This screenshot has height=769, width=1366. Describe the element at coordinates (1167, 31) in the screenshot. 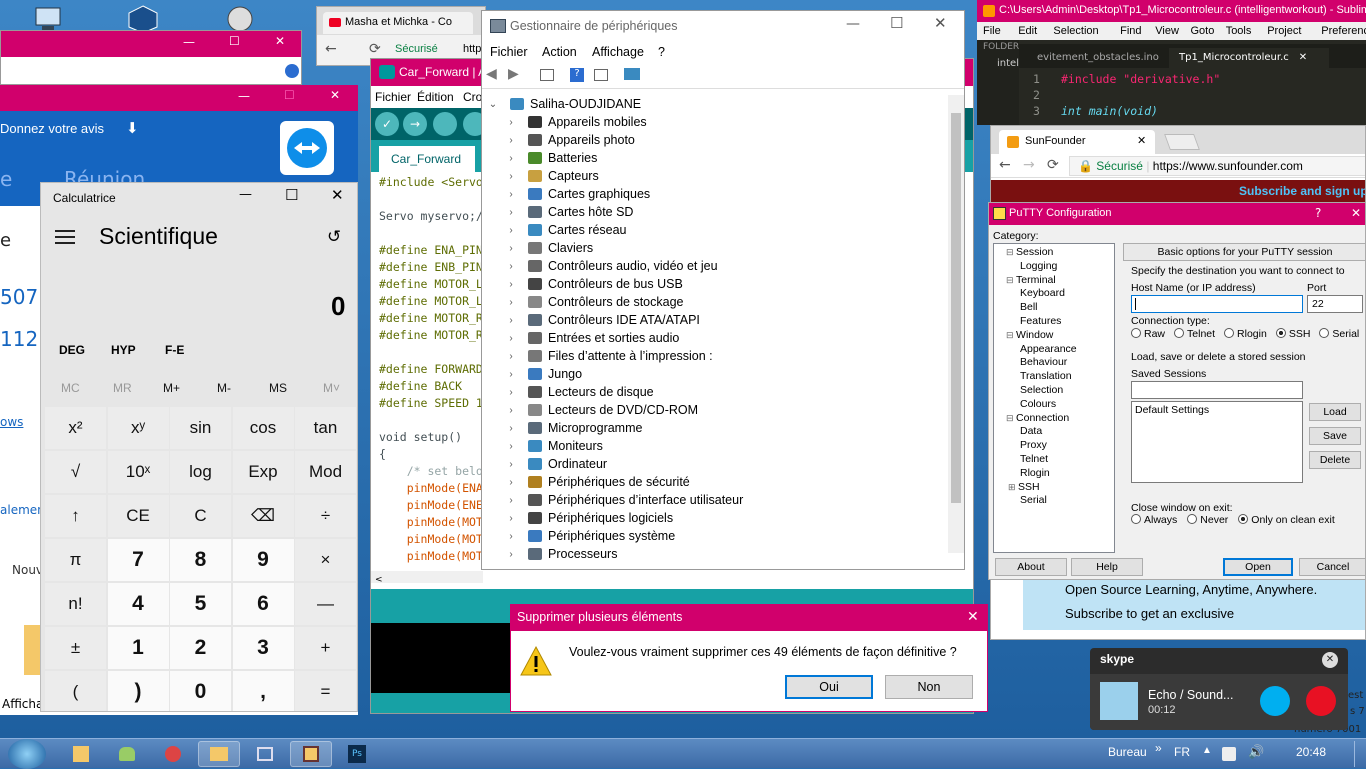

I see `menu-view: View` at that location.